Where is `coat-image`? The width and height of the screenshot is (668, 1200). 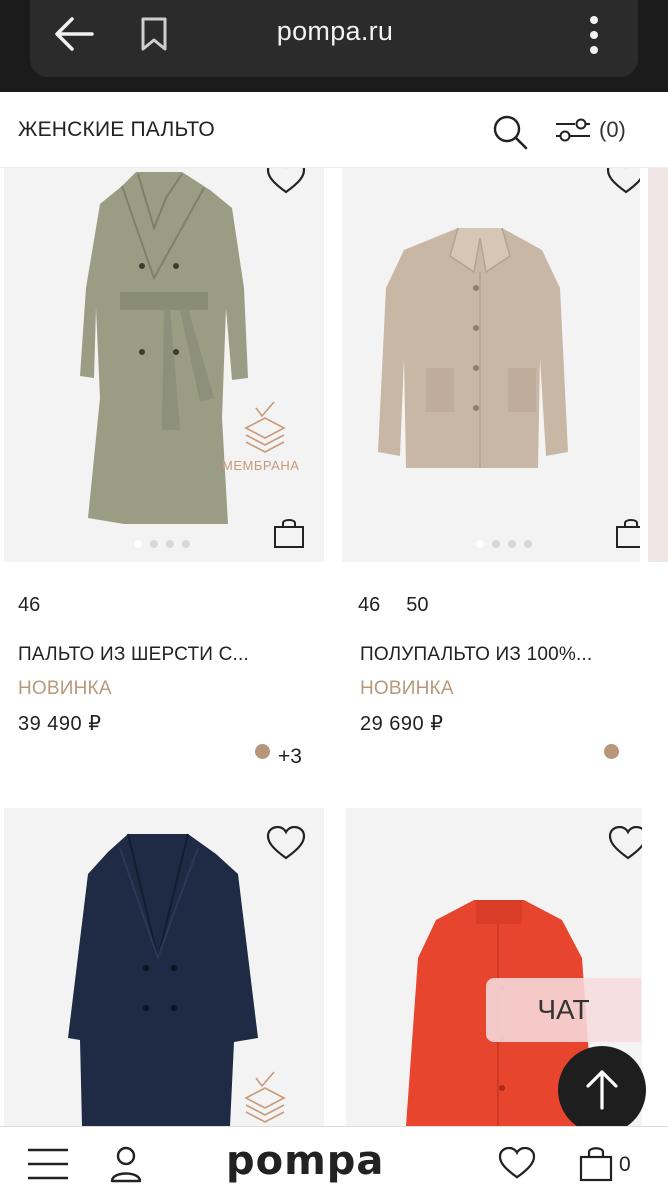
coat-image is located at coordinates (164, 348).